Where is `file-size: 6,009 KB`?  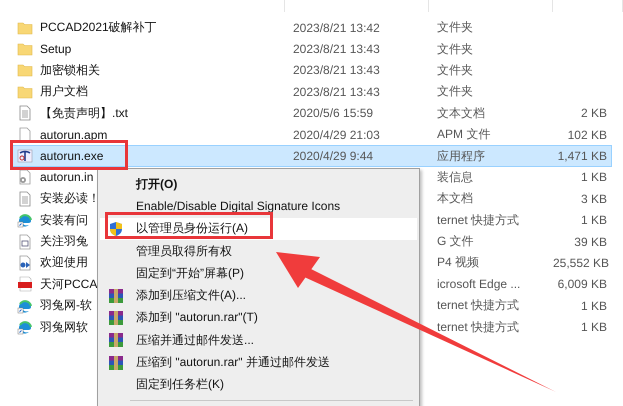
file-size: 6,009 KB is located at coordinates (582, 284).